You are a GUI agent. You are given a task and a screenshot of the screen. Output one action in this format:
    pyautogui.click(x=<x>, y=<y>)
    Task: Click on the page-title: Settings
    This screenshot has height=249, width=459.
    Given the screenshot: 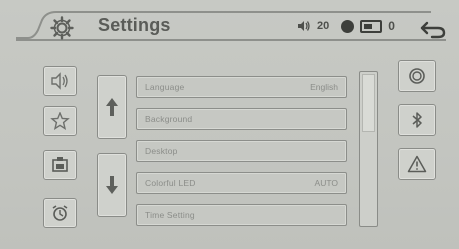 What is the action you would take?
    pyautogui.click(x=134, y=25)
    